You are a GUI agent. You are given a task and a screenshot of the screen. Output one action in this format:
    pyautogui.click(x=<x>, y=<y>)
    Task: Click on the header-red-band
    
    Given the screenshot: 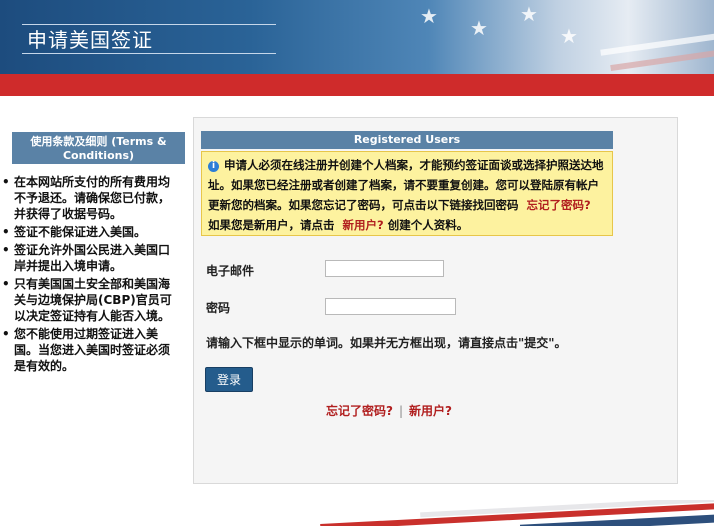 What is the action you would take?
    pyautogui.click(x=357, y=85)
    